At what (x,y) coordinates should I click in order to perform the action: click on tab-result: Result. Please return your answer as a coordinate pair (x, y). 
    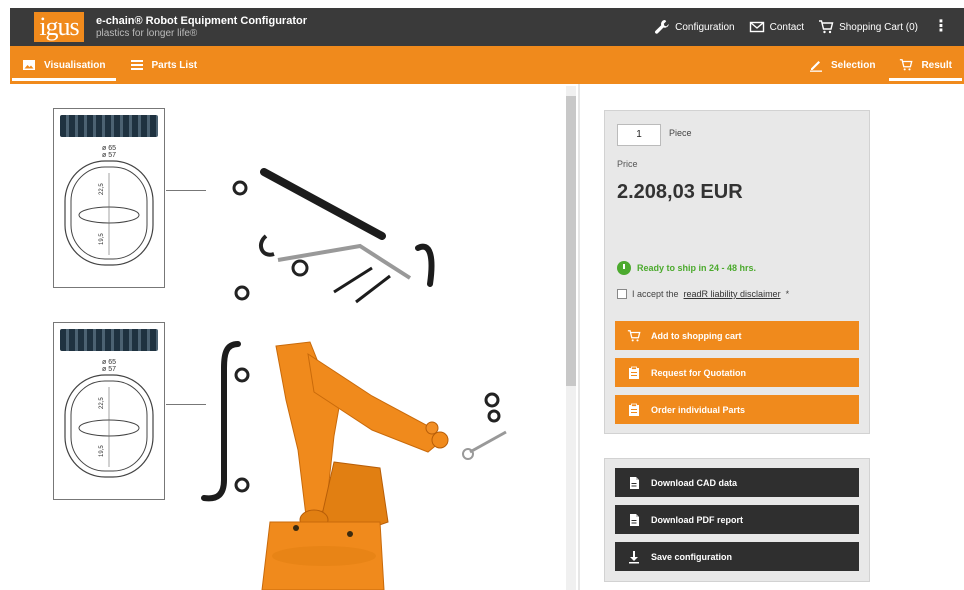
    Looking at the image, I should click on (925, 65).